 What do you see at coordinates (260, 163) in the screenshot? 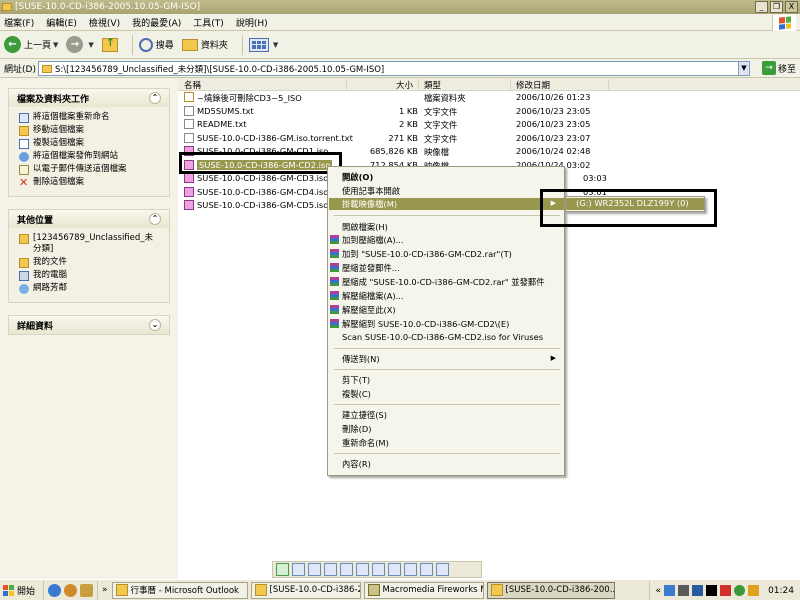
I see `annotation-box-file` at bounding box center [260, 163].